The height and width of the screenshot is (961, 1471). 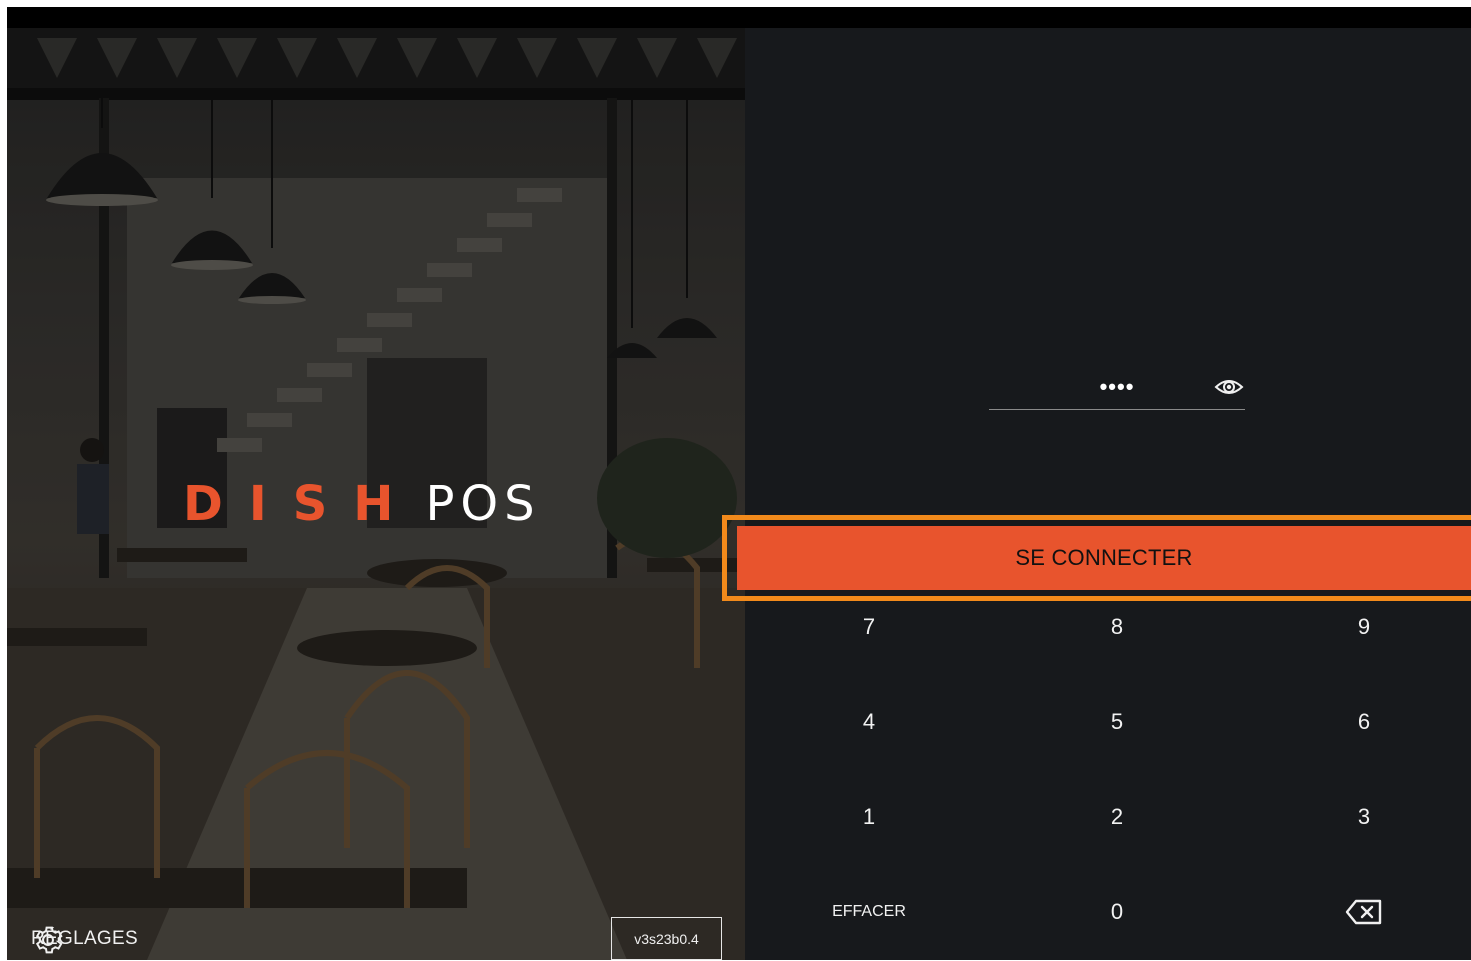 I want to click on pin-input: ••••, so click(x=1117, y=389).